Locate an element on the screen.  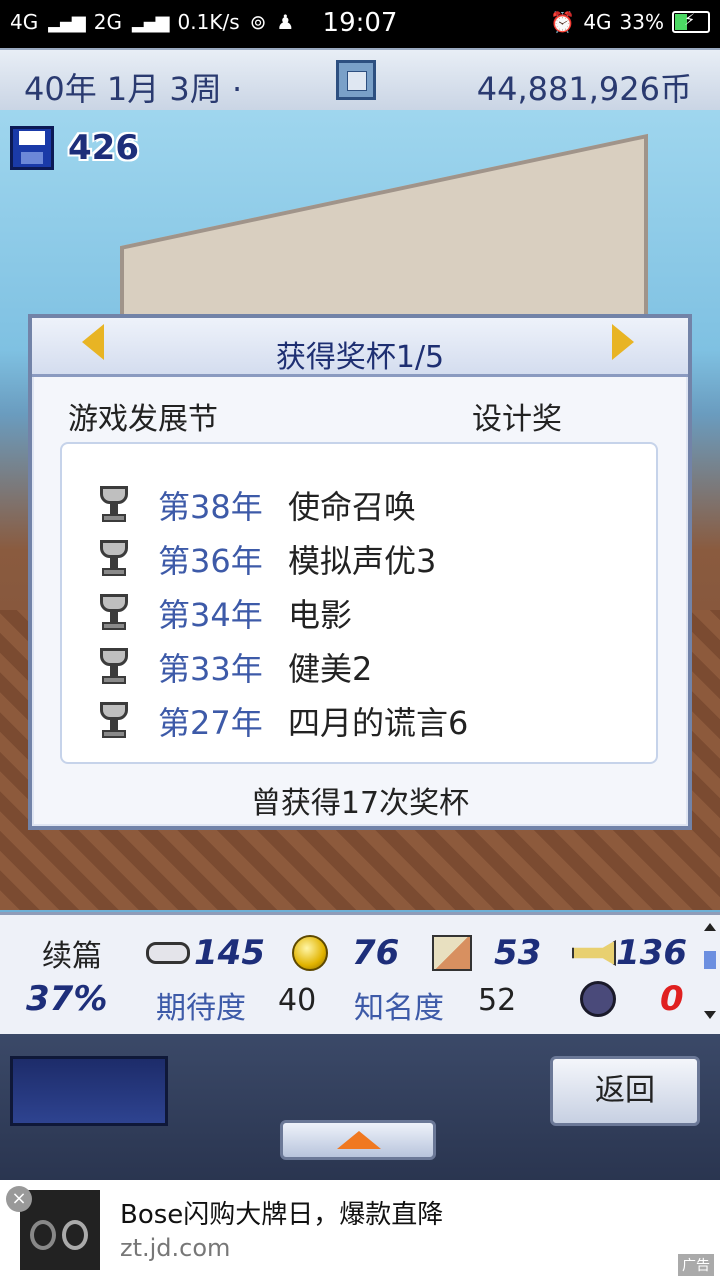
graphics-value: 53 is located at coordinates (518, 953).